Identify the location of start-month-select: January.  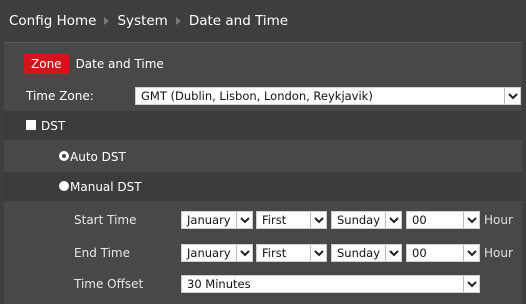
(217, 219).